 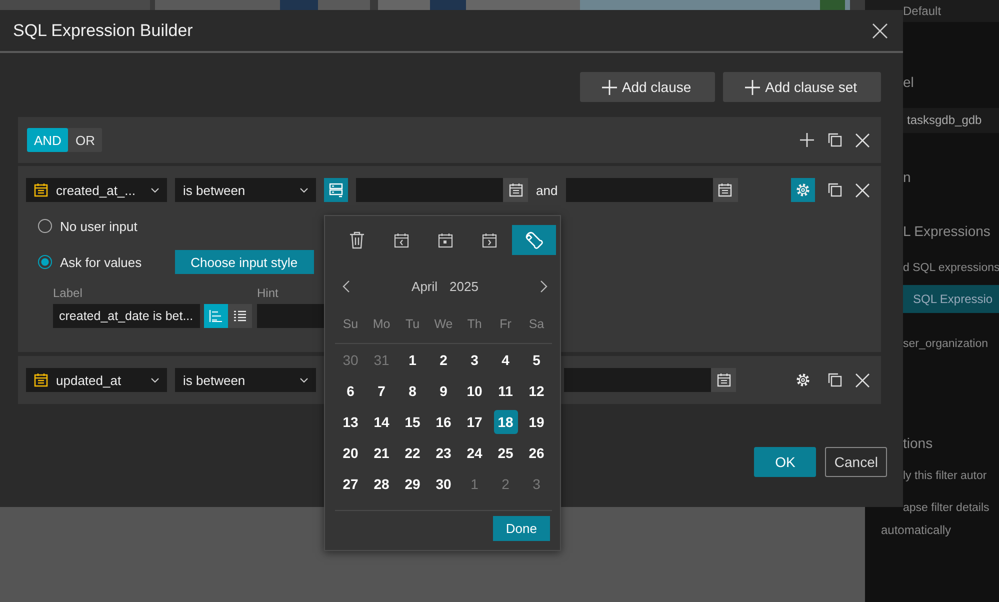 I want to click on day-cell: 22, so click(x=412, y=453).